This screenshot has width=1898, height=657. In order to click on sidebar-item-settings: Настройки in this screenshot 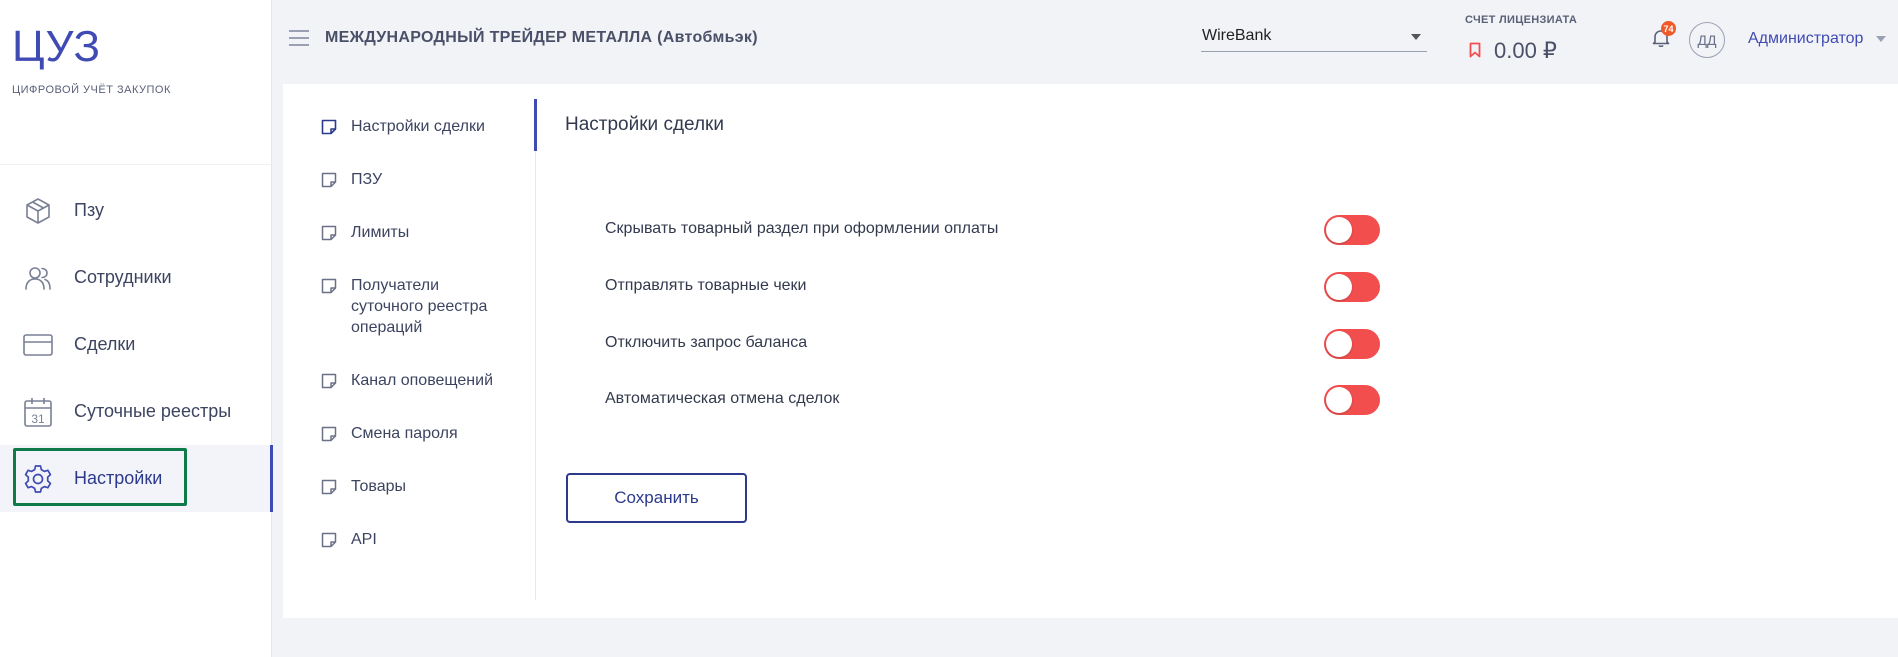, I will do `click(136, 478)`.